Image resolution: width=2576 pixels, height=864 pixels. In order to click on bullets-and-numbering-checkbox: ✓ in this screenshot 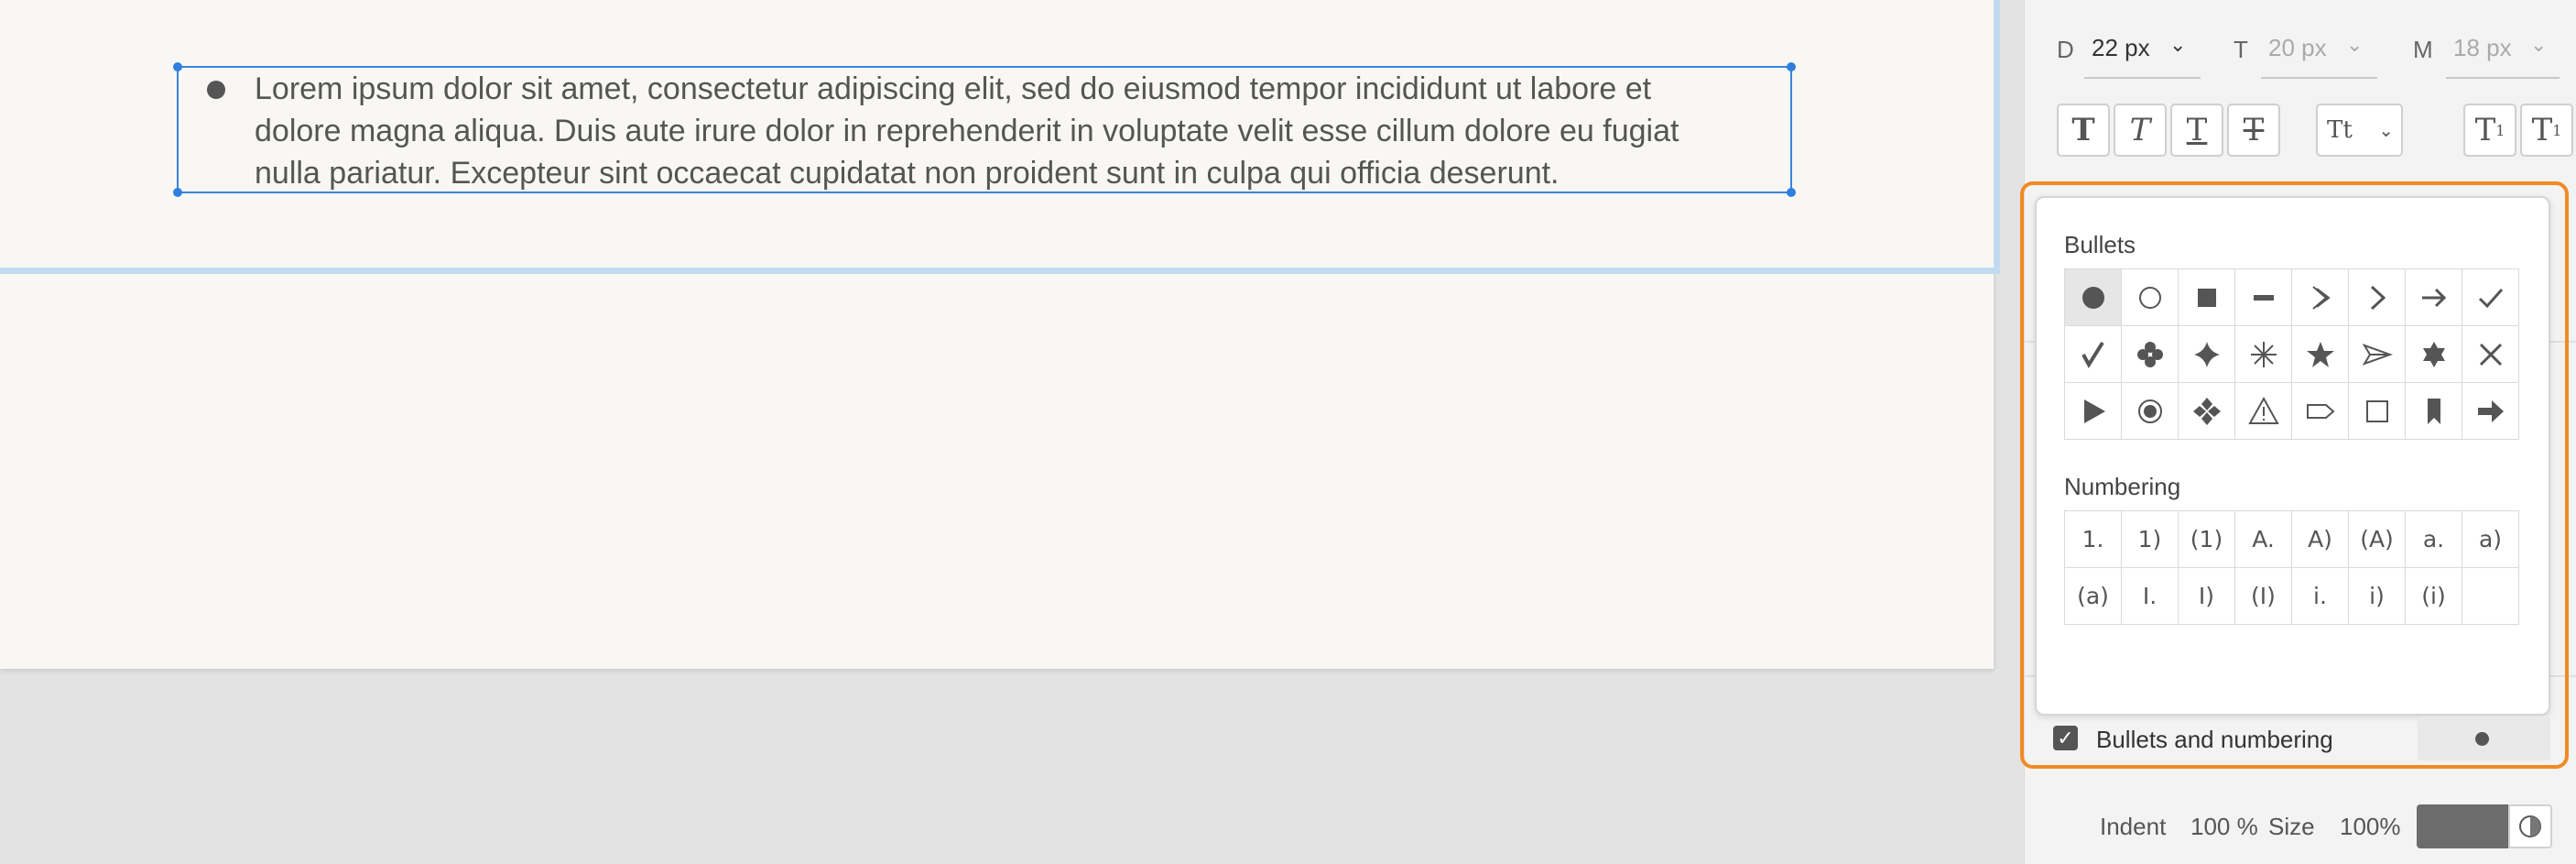, I will do `click(2065, 738)`.